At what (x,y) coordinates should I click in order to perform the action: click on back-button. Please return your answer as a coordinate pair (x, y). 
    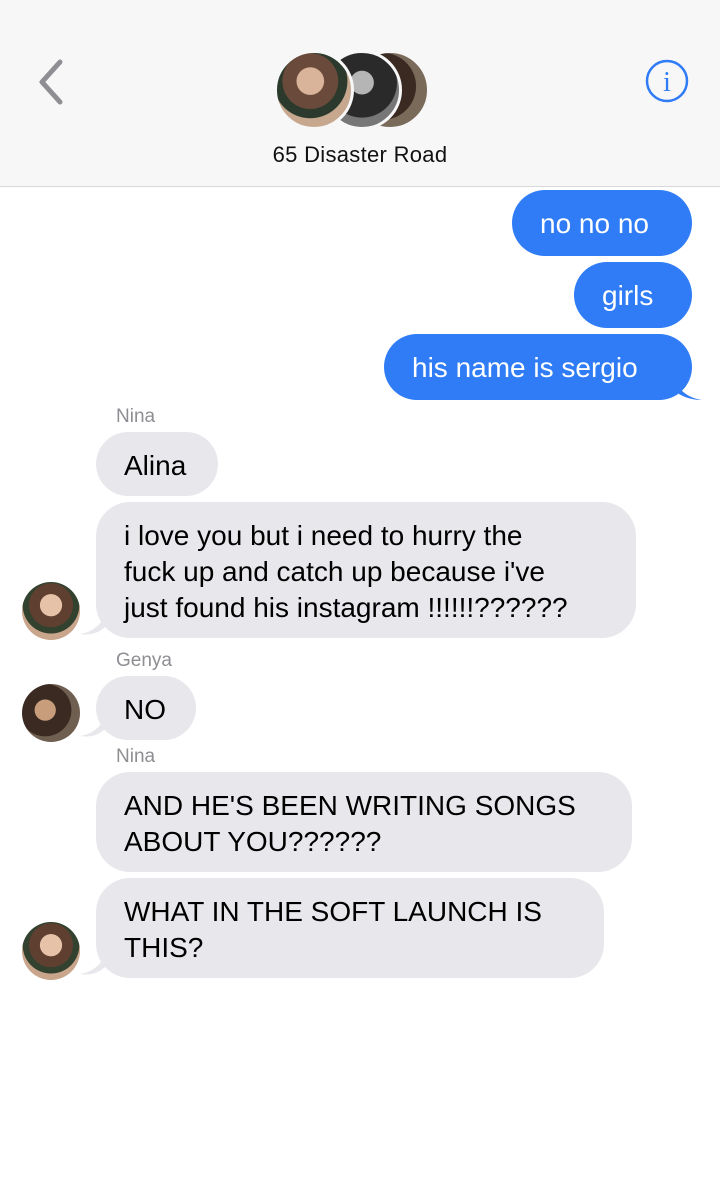
    Looking at the image, I should click on (52, 82).